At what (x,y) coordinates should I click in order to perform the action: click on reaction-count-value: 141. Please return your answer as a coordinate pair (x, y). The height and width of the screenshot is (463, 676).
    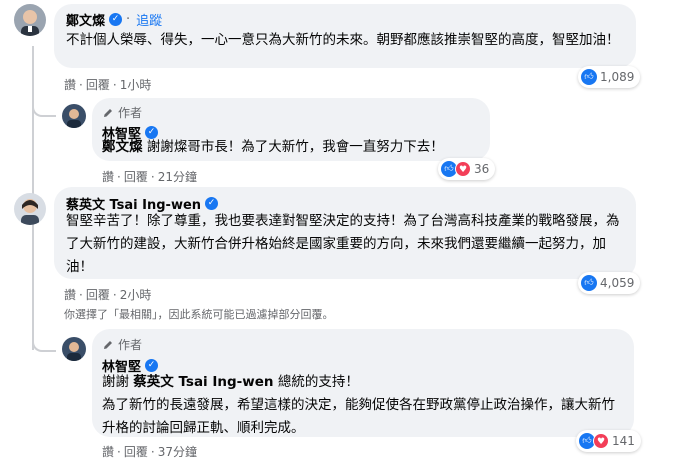
    Looking at the image, I should click on (623, 441).